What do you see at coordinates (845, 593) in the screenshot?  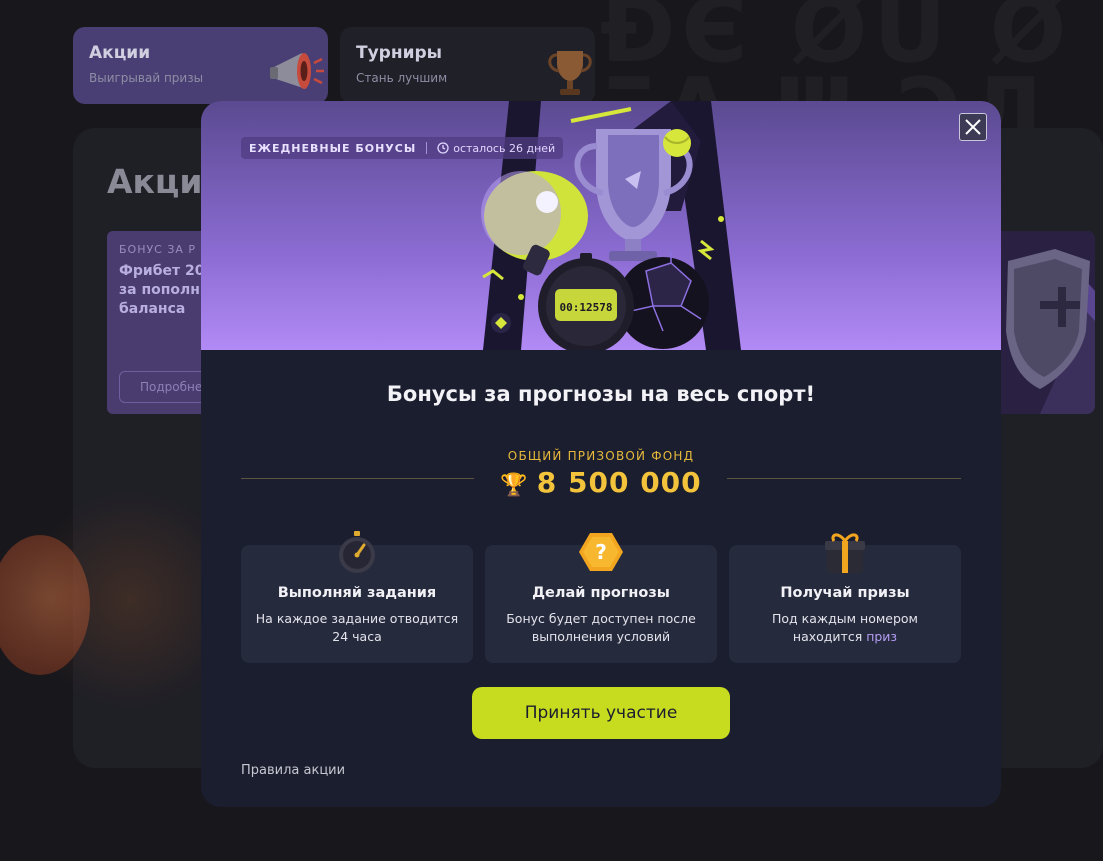 I see `step-title: Получай призы` at bounding box center [845, 593].